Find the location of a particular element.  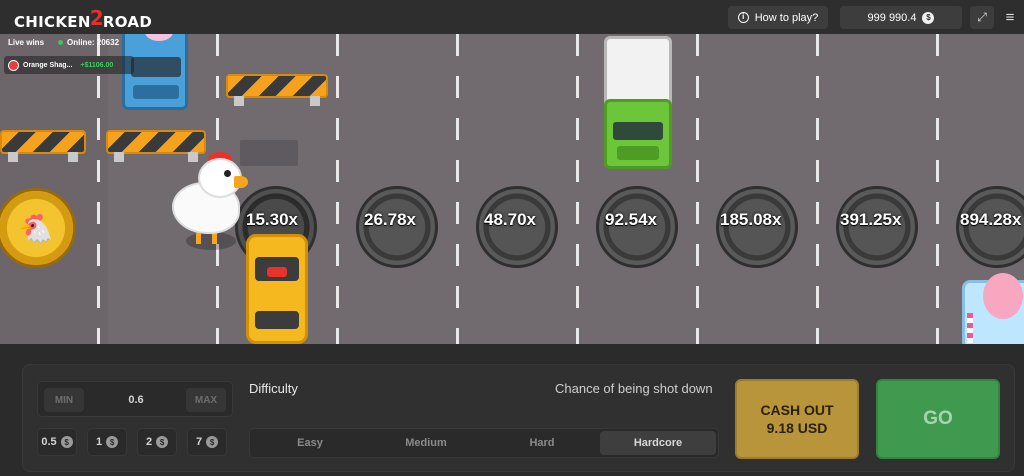

online-count: Online: 20632 is located at coordinates (88, 42).